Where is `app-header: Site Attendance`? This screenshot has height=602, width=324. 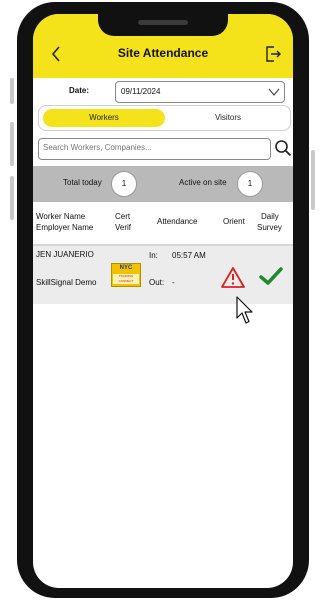
app-header: Site Attendance is located at coordinates (163, 46).